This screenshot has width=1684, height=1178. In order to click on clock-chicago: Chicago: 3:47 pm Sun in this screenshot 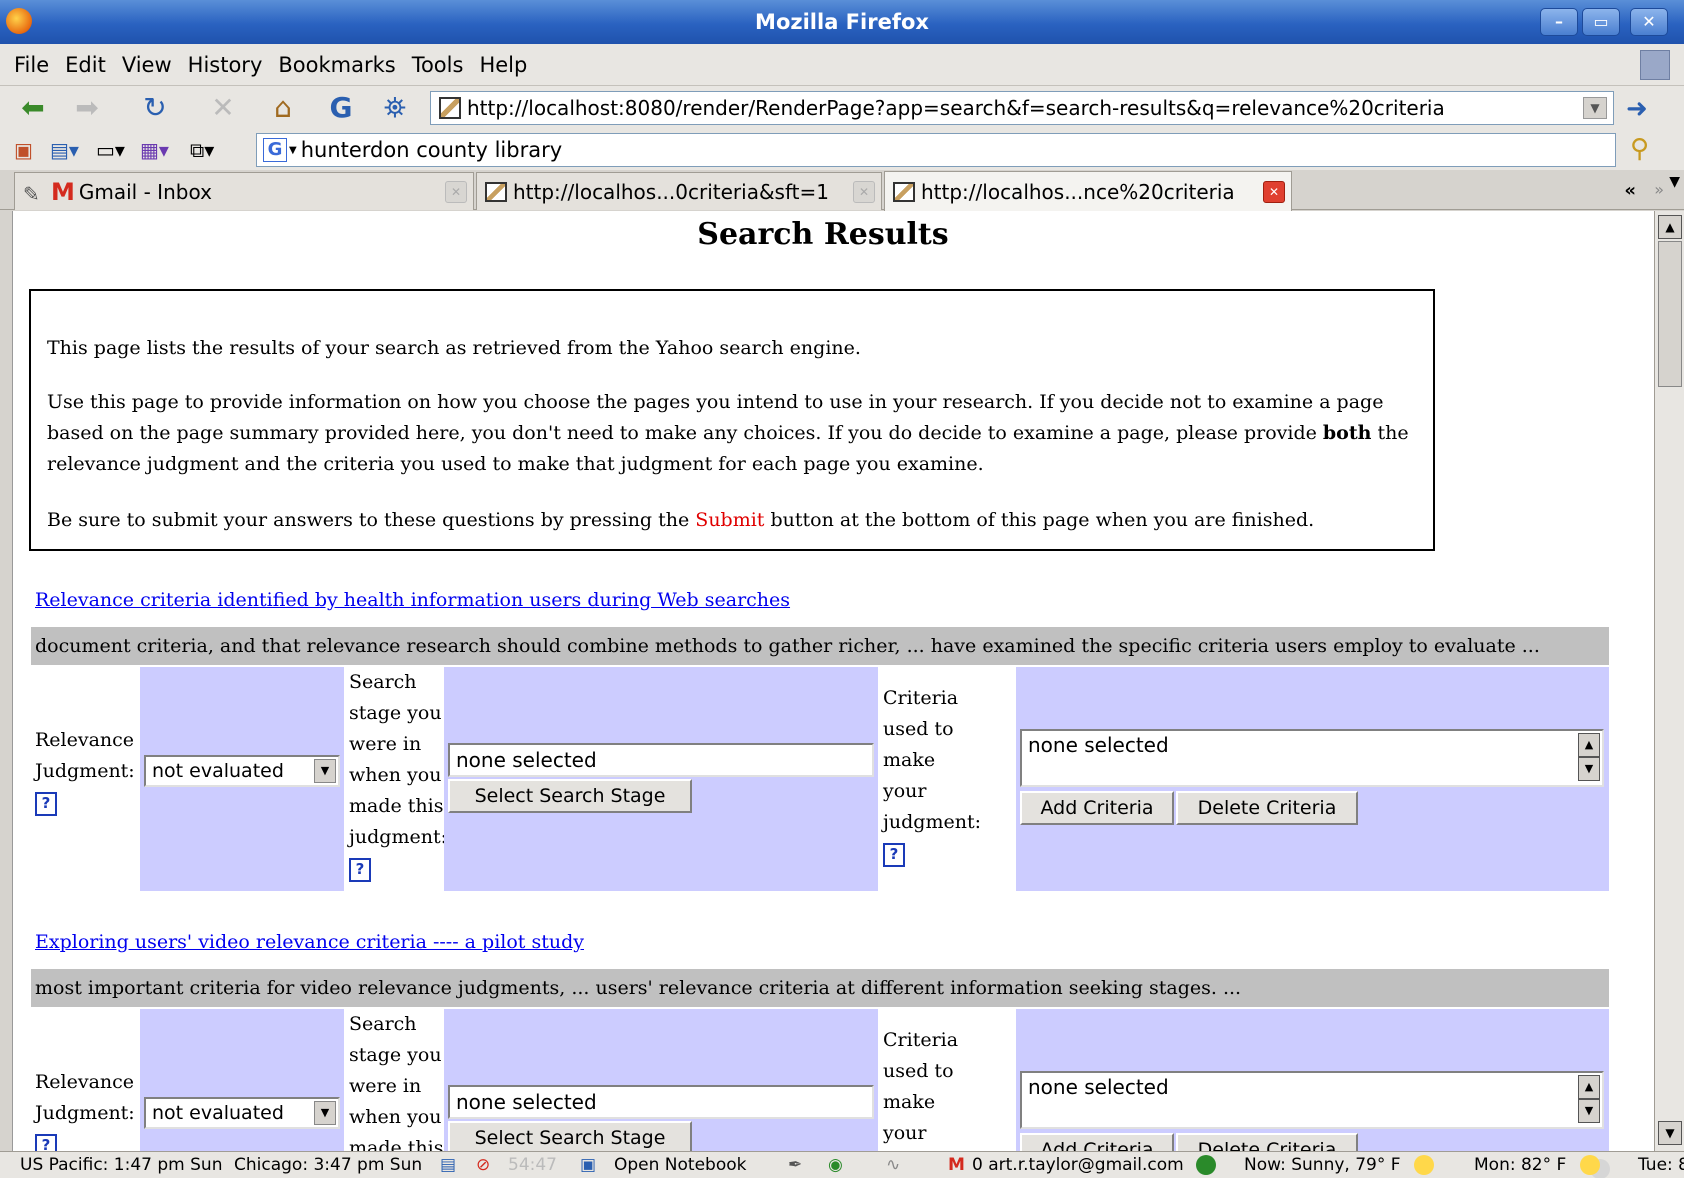, I will do `click(328, 1165)`.